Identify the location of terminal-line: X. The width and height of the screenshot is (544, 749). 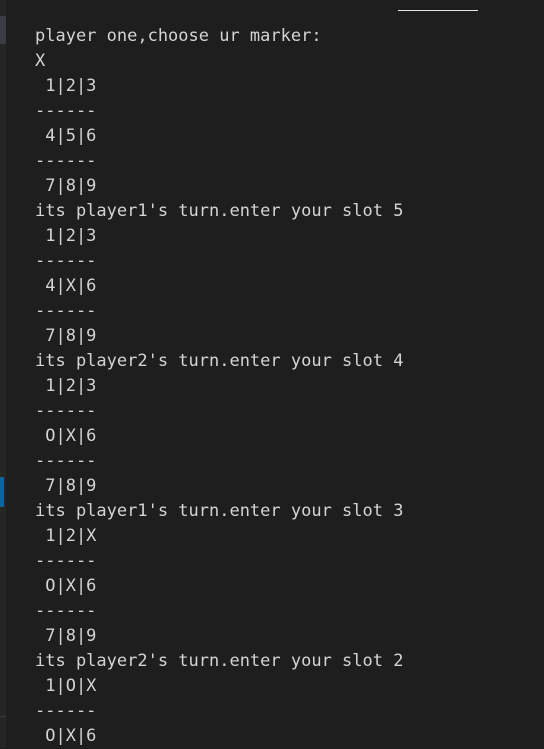
(40, 61).